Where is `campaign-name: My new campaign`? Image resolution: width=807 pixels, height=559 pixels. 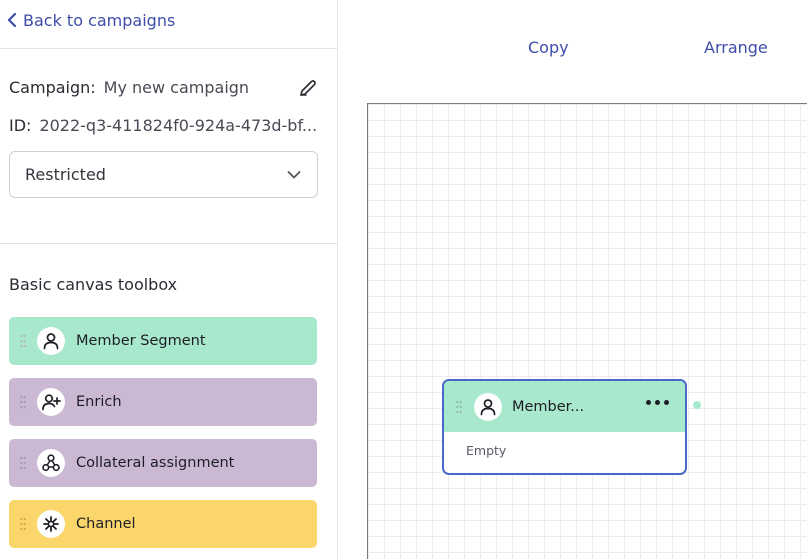
campaign-name: My new campaign is located at coordinates (176, 87).